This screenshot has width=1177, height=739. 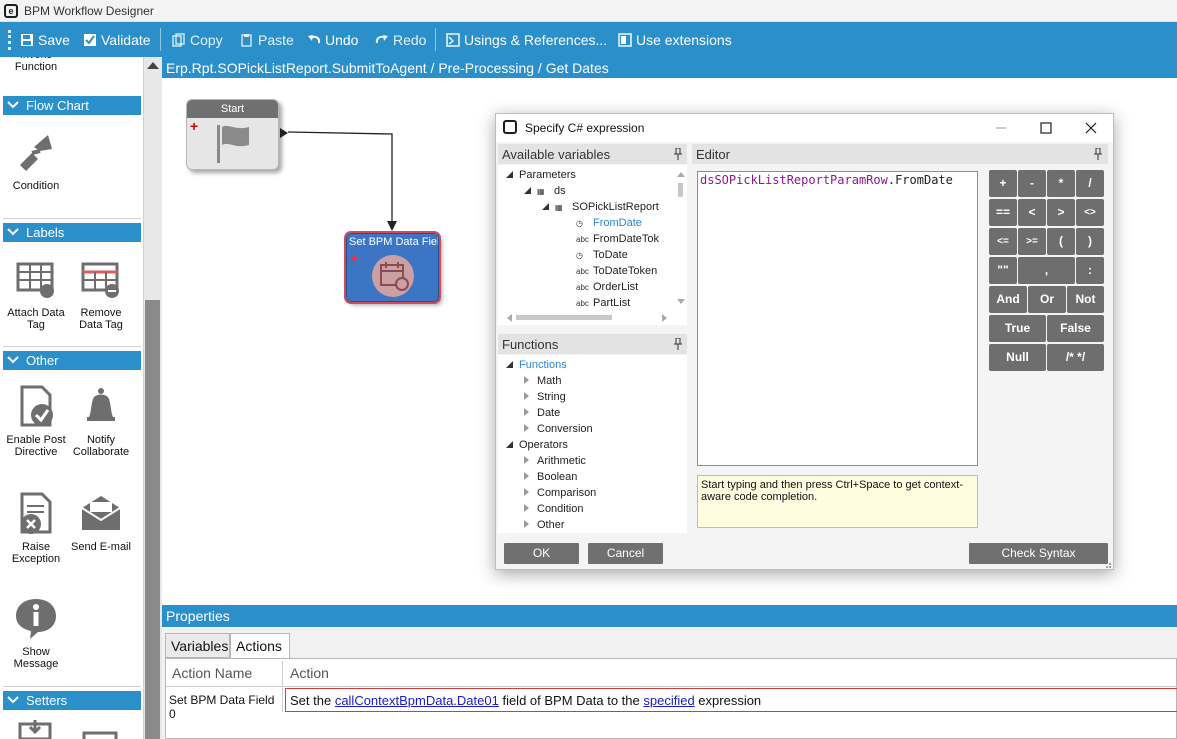 What do you see at coordinates (1003, 241) in the screenshot?
I see `operator-less-equal-button: <=` at bounding box center [1003, 241].